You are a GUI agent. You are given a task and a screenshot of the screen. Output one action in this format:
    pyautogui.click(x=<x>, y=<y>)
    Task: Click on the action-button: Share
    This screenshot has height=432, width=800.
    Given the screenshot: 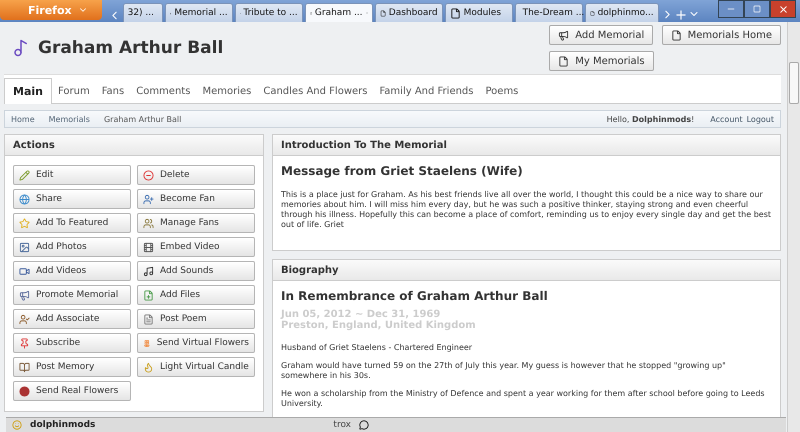 What is the action you would take?
    pyautogui.click(x=72, y=199)
    